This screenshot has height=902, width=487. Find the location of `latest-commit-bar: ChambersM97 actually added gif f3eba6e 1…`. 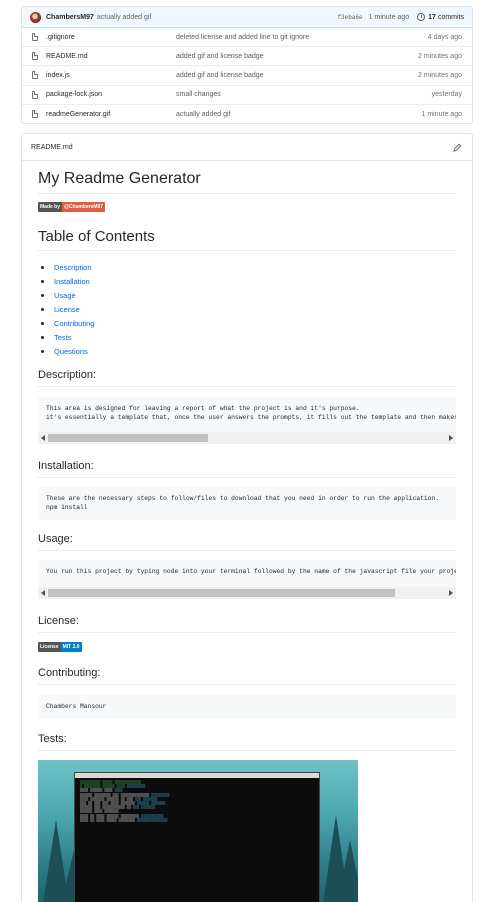

latest-commit-bar: ChambersM97 actually added gif f3eba6e 1… is located at coordinates (247, 17).